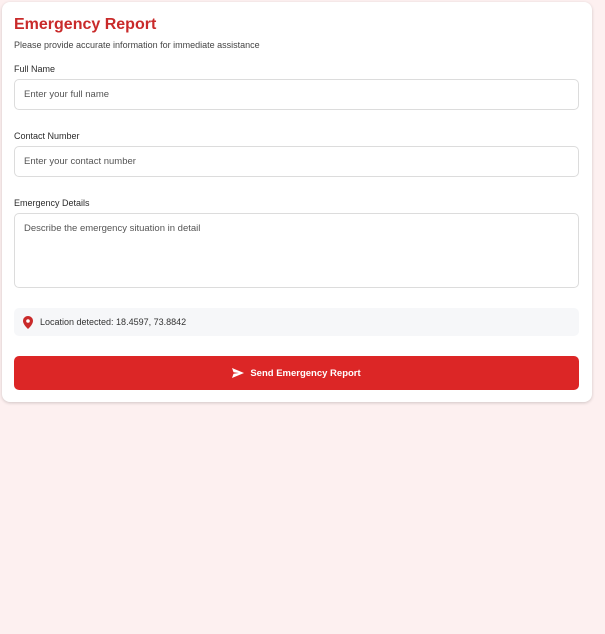  I want to click on send-emergency-report-button: Send Emergency Report, so click(296, 373).